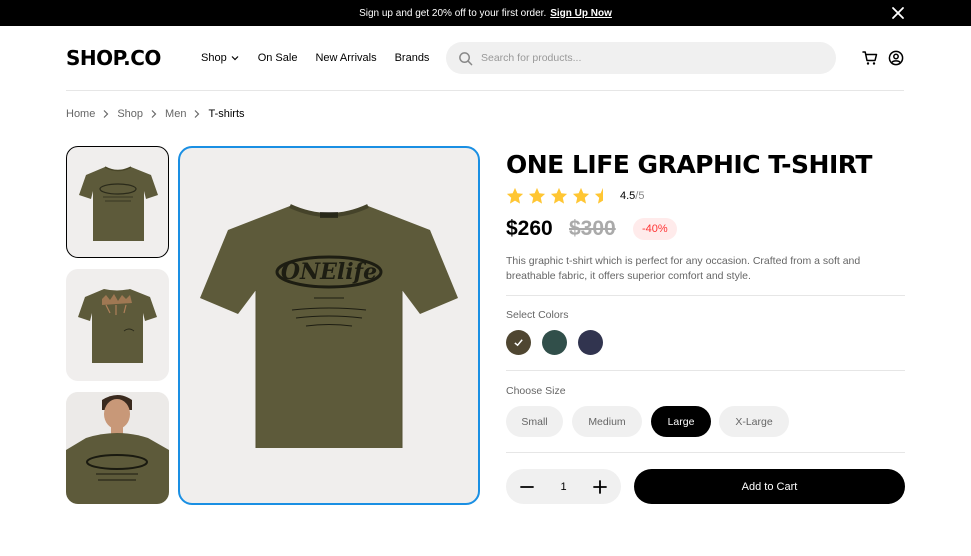 The height and width of the screenshot is (556, 971). What do you see at coordinates (628, 196) in the screenshot?
I see `rating-value: 4.5` at bounding box center [628, 196].